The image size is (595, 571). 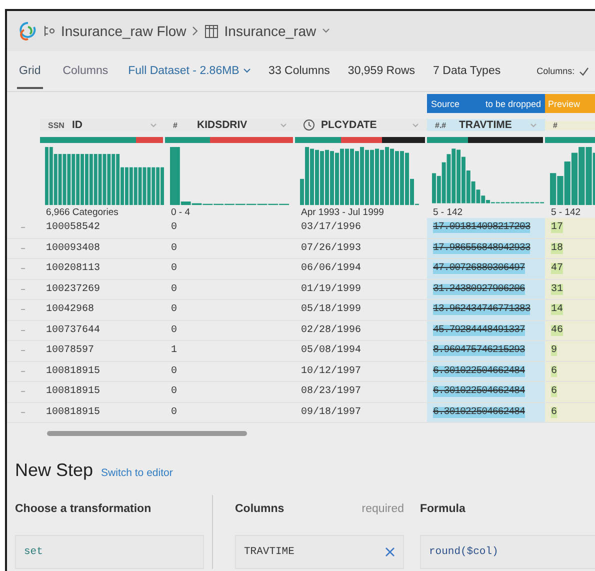 I want to click on logo-icon, so click(x=28, y=31).